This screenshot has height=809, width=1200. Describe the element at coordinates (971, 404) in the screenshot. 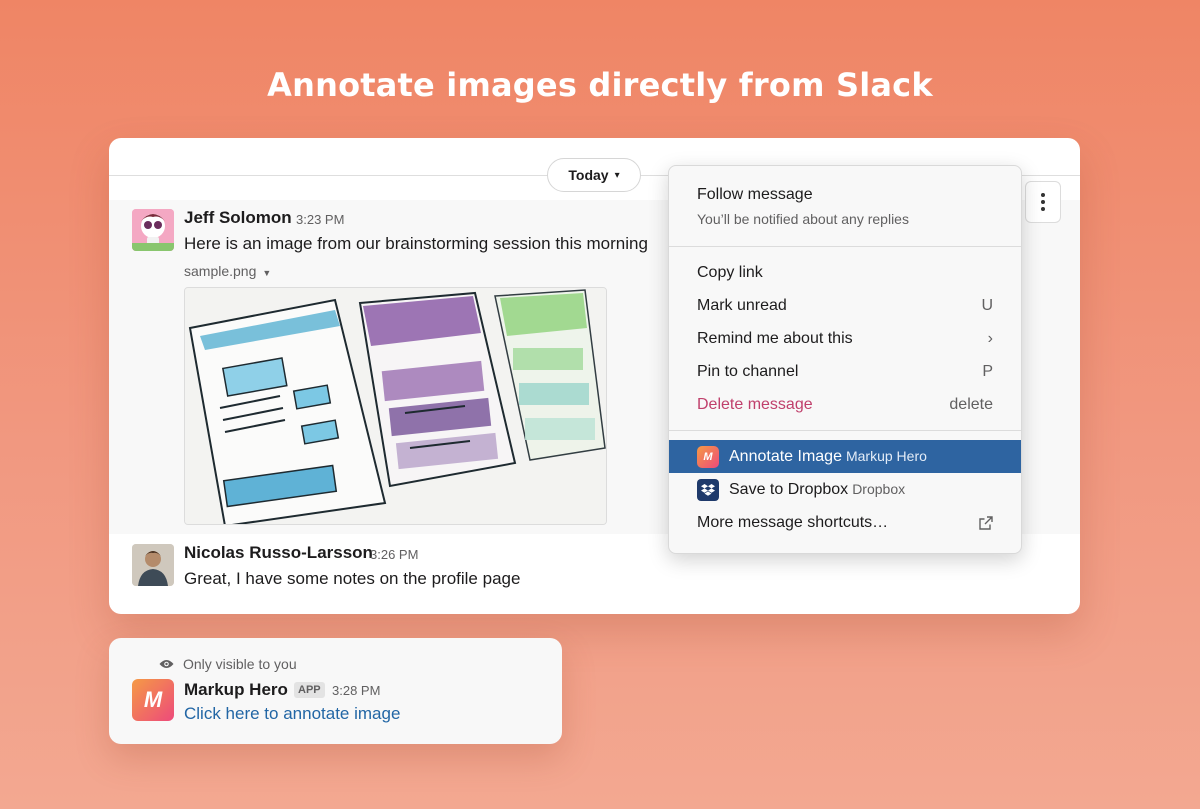

I see `shortcut-hint: delete` at that location.